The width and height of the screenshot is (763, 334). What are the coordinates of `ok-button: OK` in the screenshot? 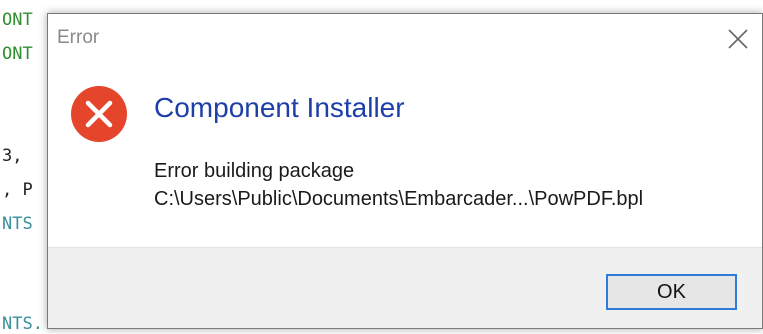 It's located at (671, 292).